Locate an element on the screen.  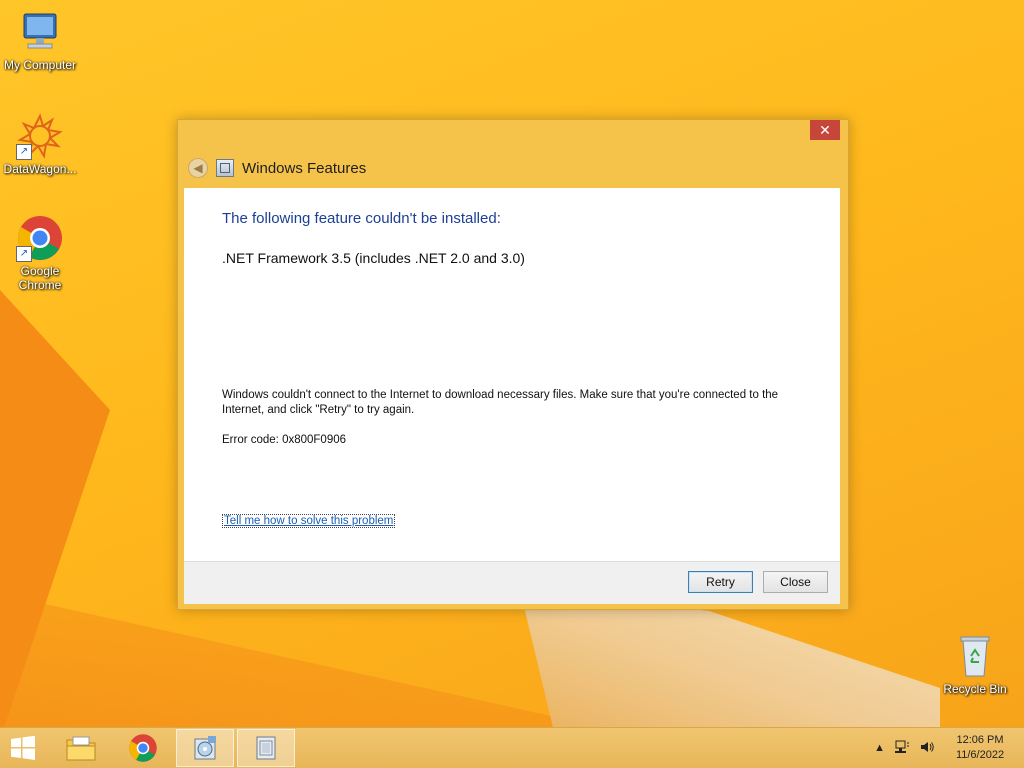
dialog-title: Windows Features is located at coordinates (304, 168).